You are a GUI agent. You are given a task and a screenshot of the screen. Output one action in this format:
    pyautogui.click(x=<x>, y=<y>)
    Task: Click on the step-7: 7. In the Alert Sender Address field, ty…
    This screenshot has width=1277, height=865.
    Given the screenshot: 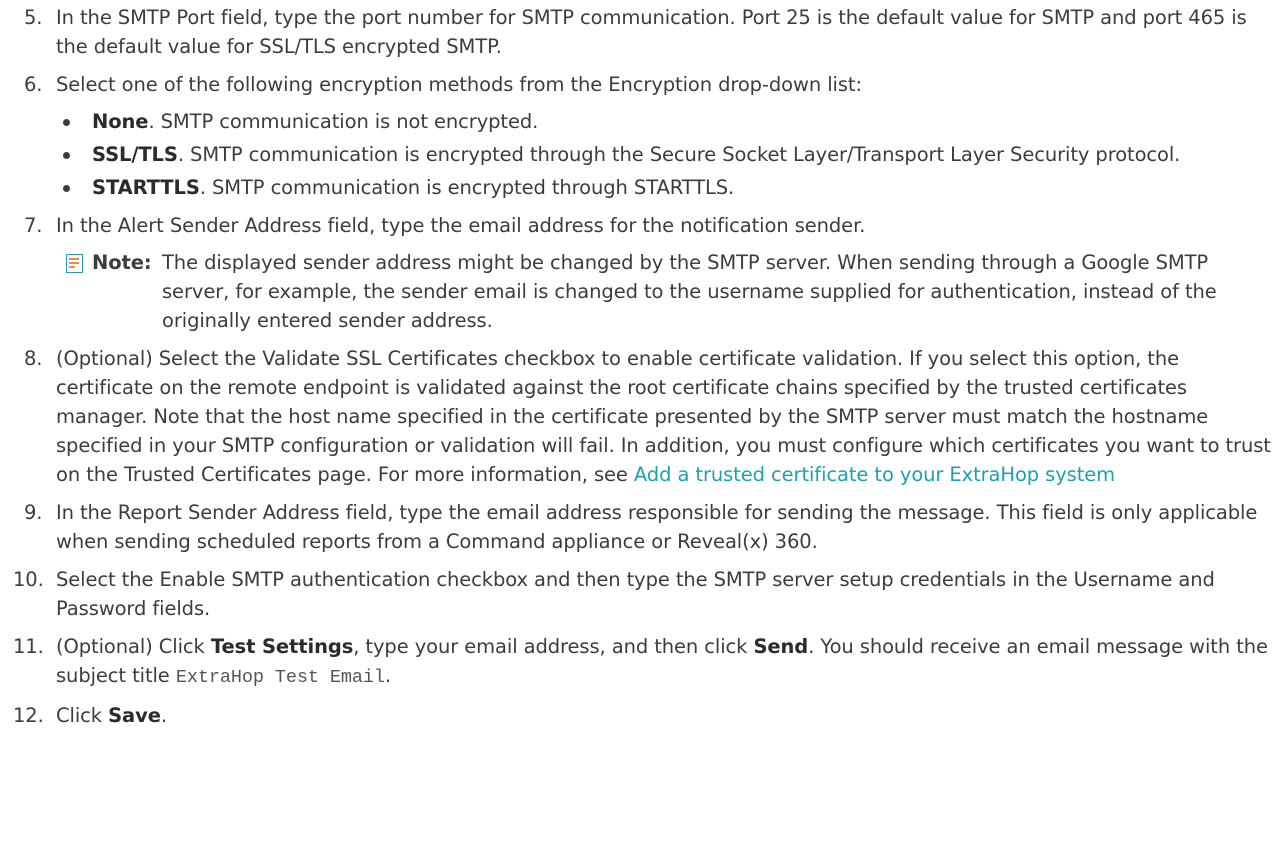 What is the action you would take?
    pyautogui.click(x=638, y=273)
    